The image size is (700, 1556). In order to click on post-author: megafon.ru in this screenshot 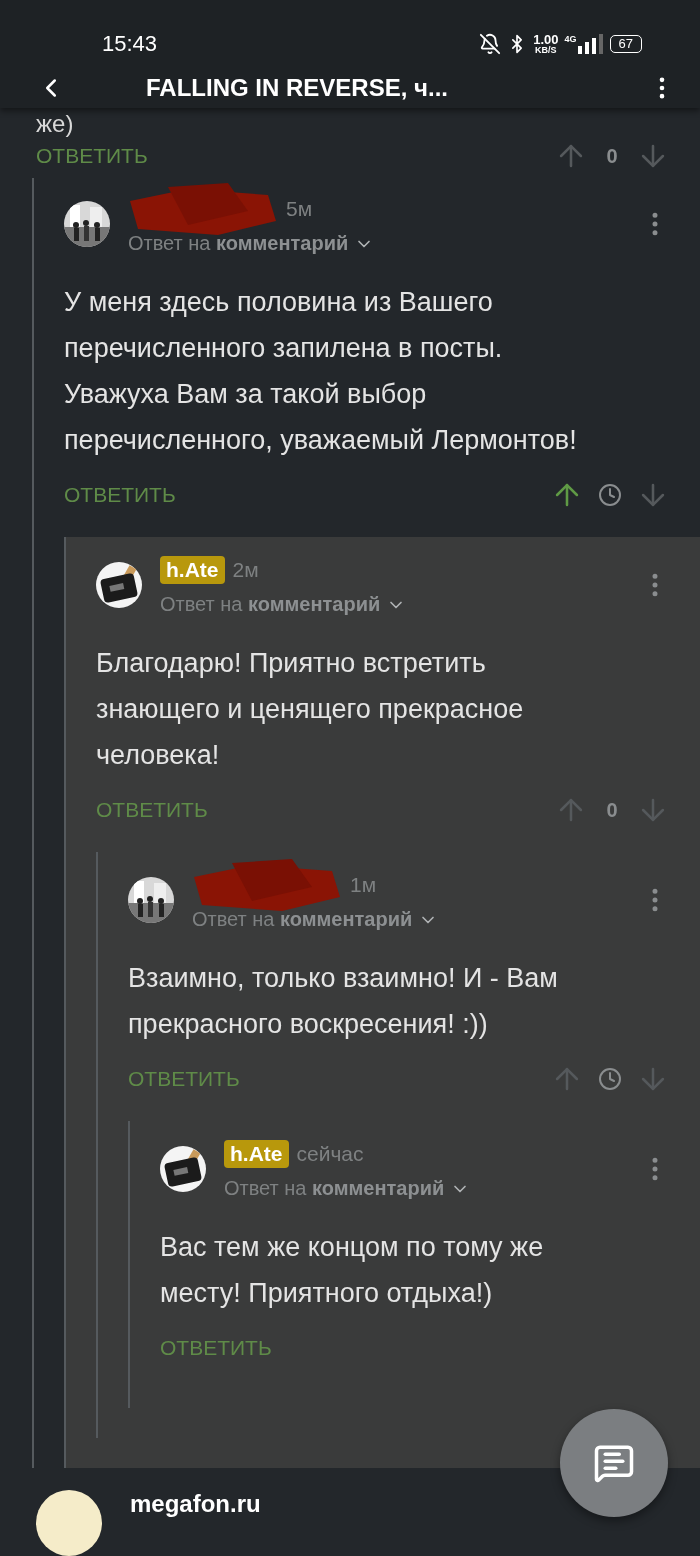, I will do `click(195, 1504)`.